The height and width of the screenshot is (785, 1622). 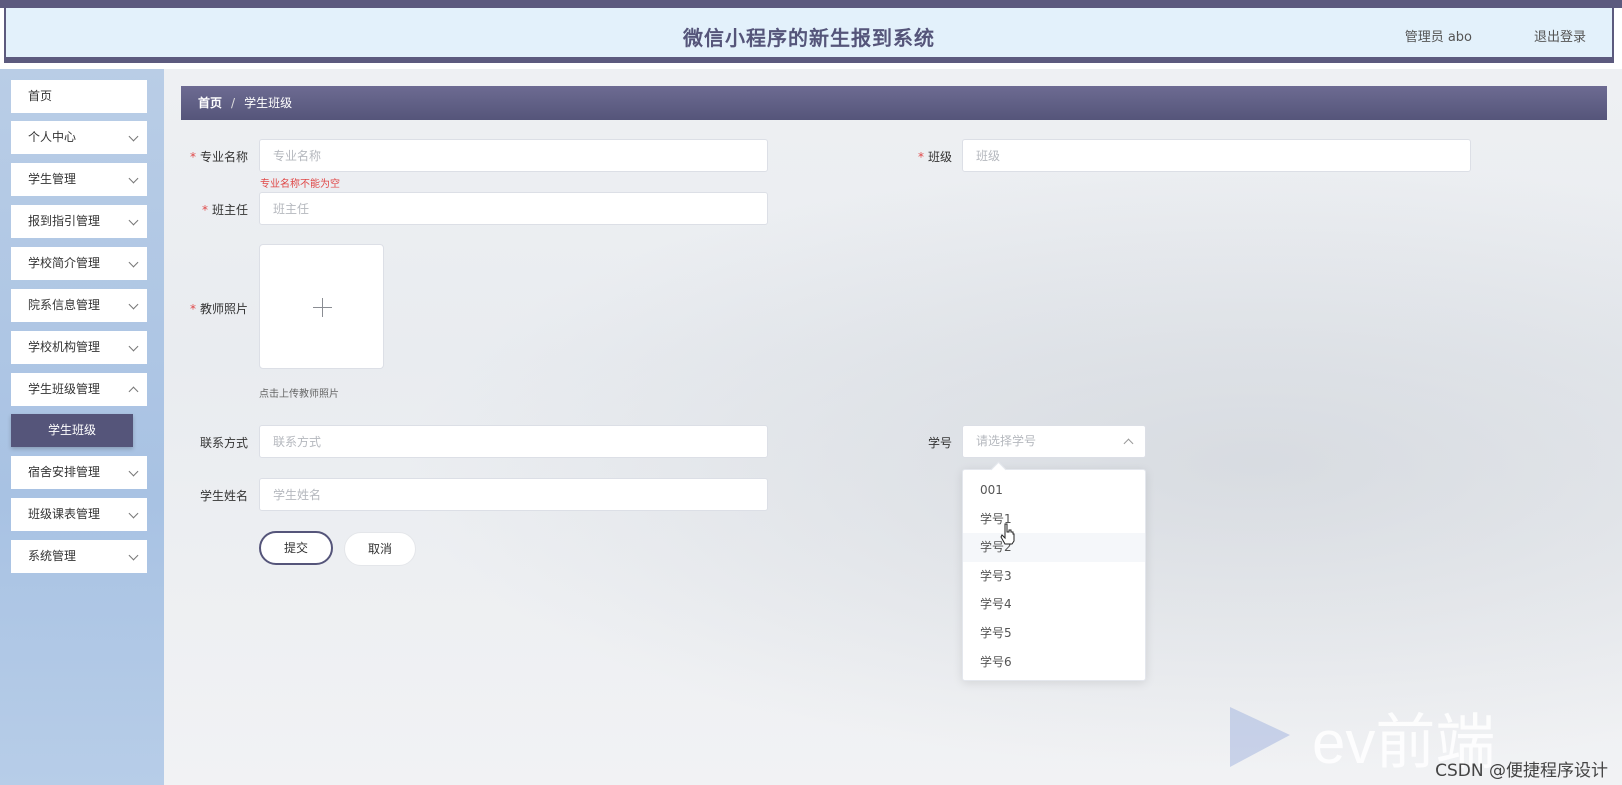 I want to click on dropdown-option: 学号6, so click(x=1054, y=662).